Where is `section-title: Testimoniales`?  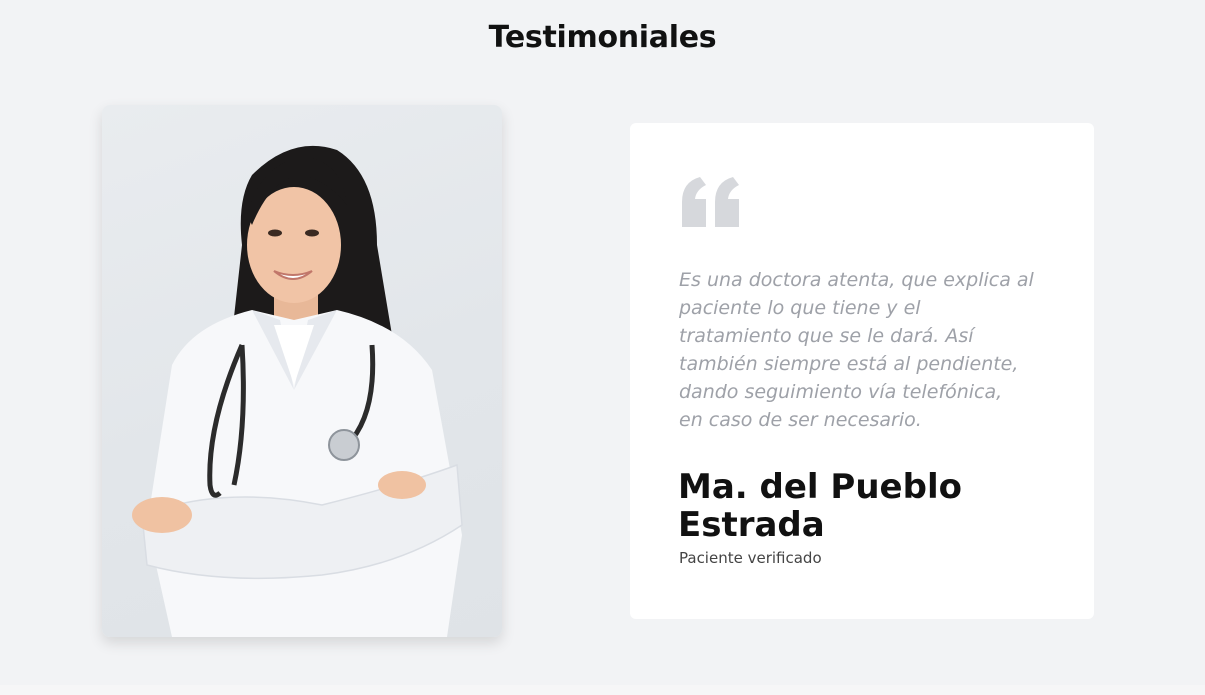
section-title: Testimoniales is located at coordinates (602, 37).